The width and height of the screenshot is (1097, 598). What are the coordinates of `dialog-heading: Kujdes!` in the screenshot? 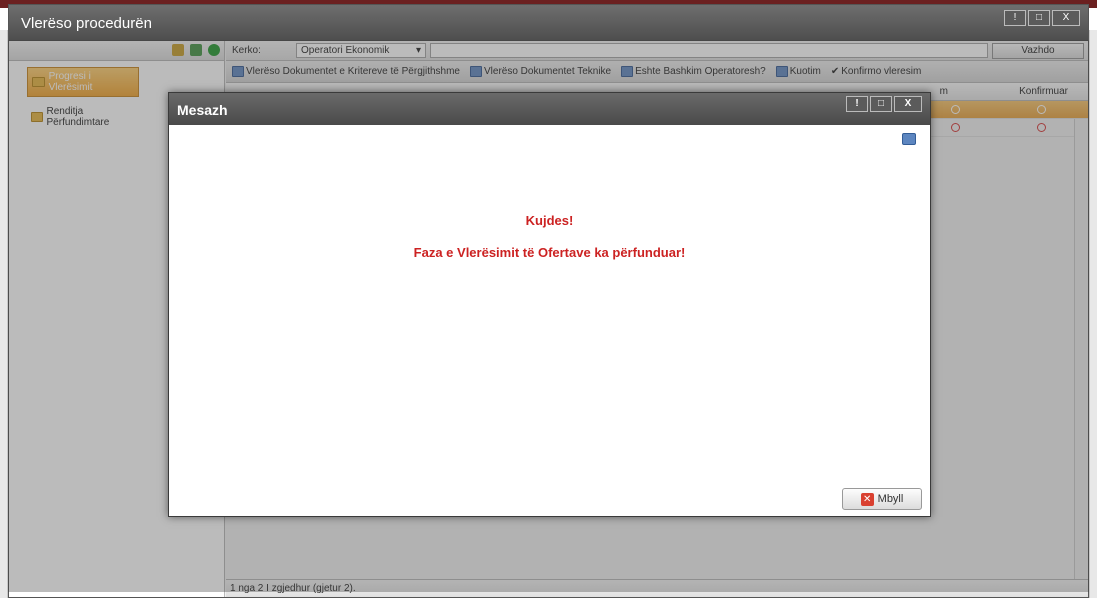 It's located at (549, 220).